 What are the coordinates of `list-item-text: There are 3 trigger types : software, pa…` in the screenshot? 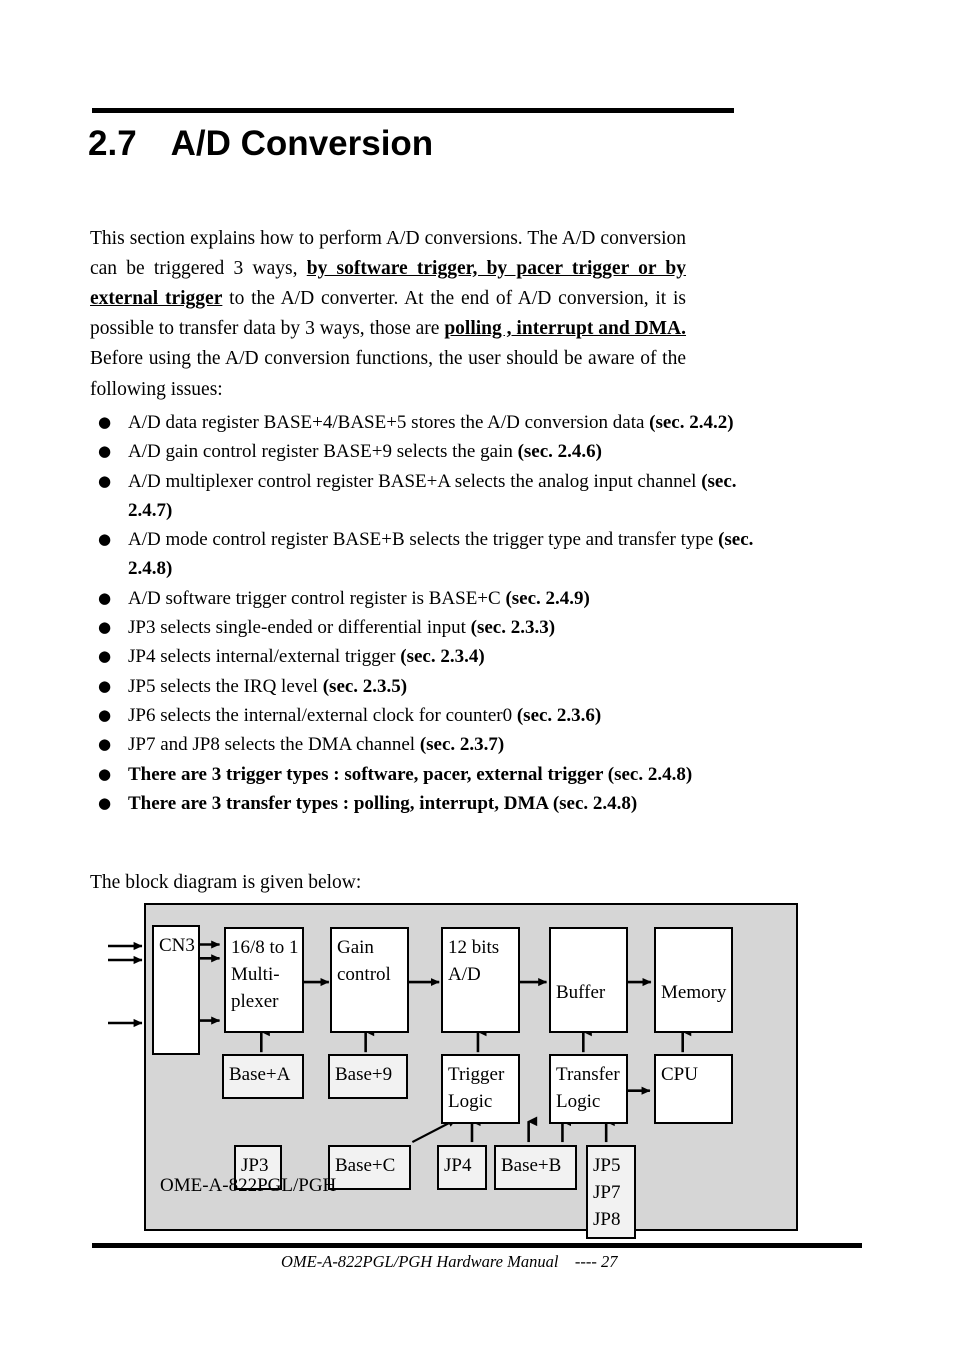 It's located at (452, 774).